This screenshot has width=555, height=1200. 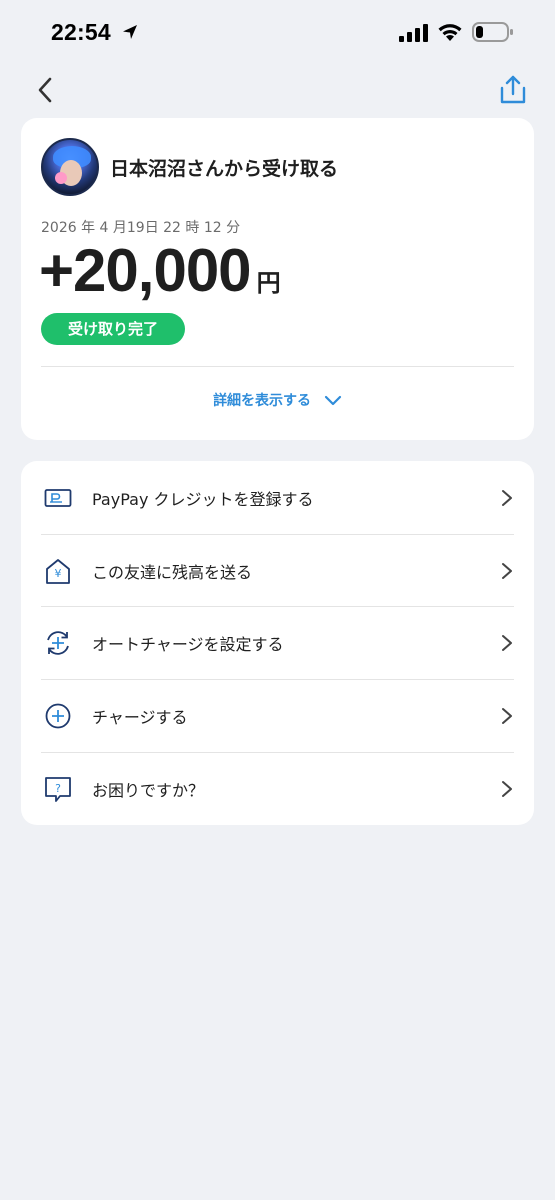 I want to click on menu-item-label: チャージする, so click(x=140, y=717).